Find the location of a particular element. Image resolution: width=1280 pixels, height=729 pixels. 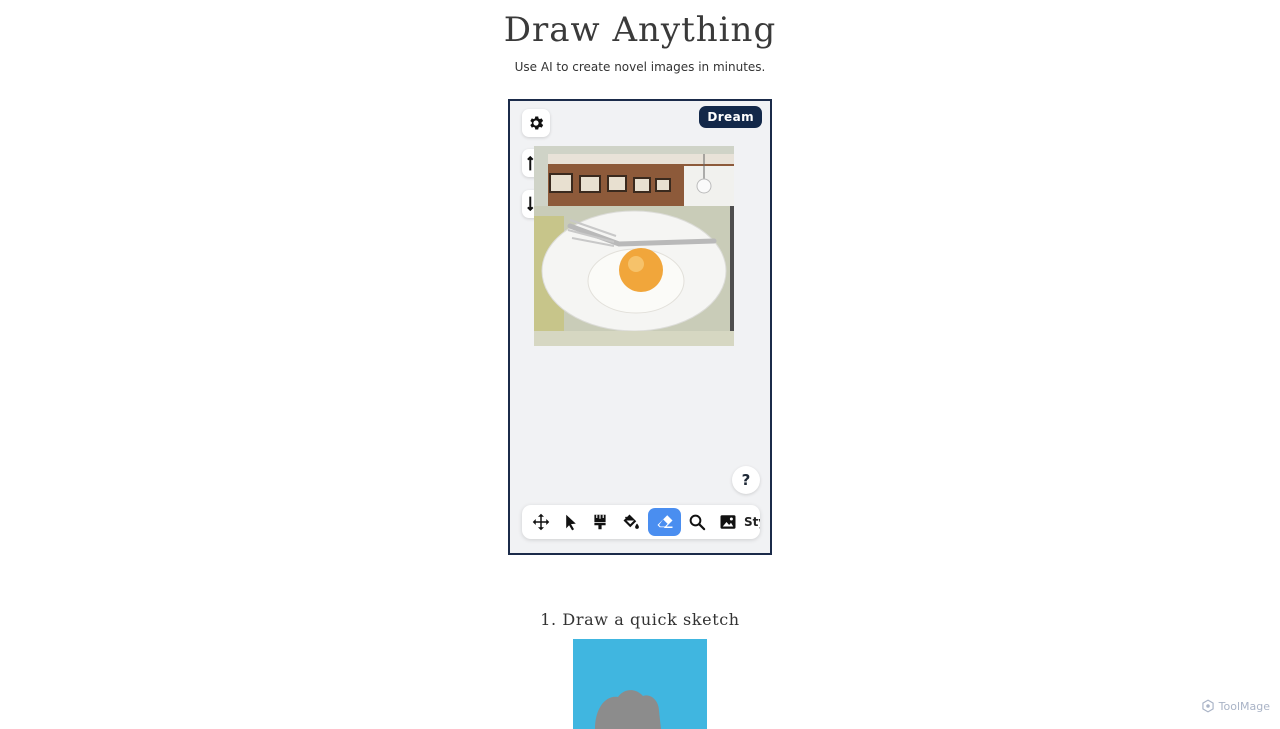

settings-icon is located at coordinates (537, 123).